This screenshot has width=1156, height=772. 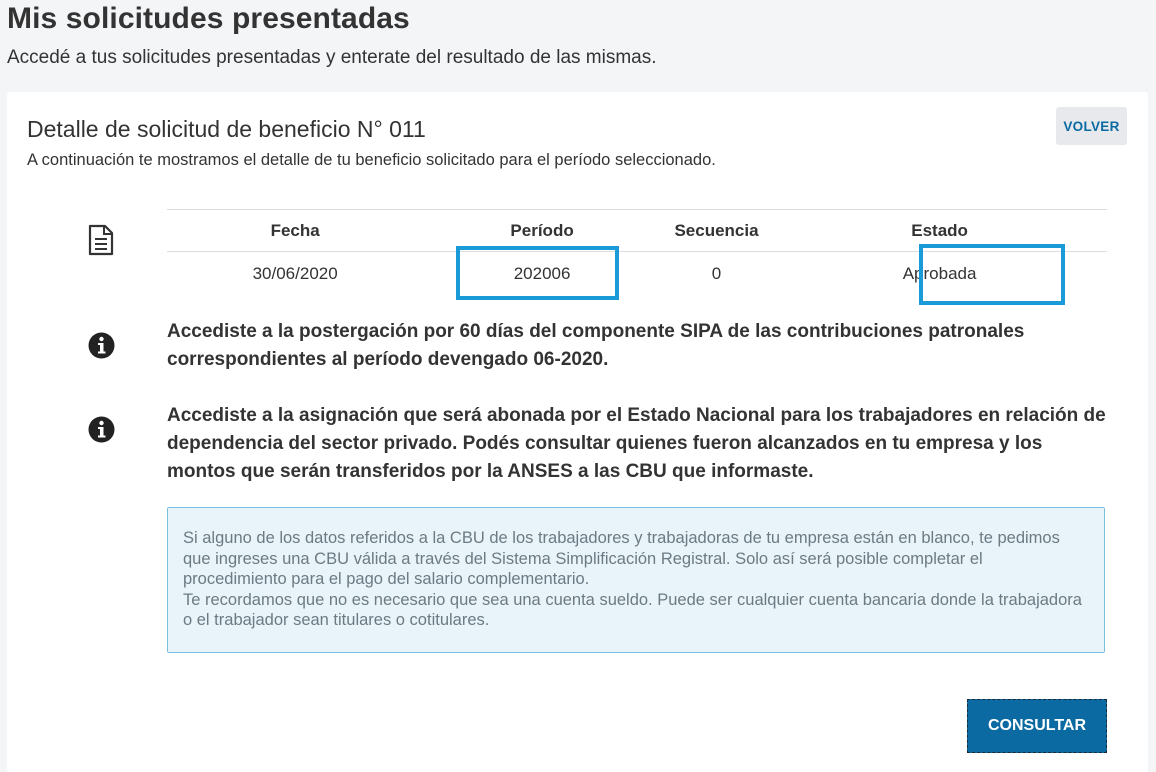 I want to click on consultar-button: CONSULTAR, so click(x=1037, y=726).